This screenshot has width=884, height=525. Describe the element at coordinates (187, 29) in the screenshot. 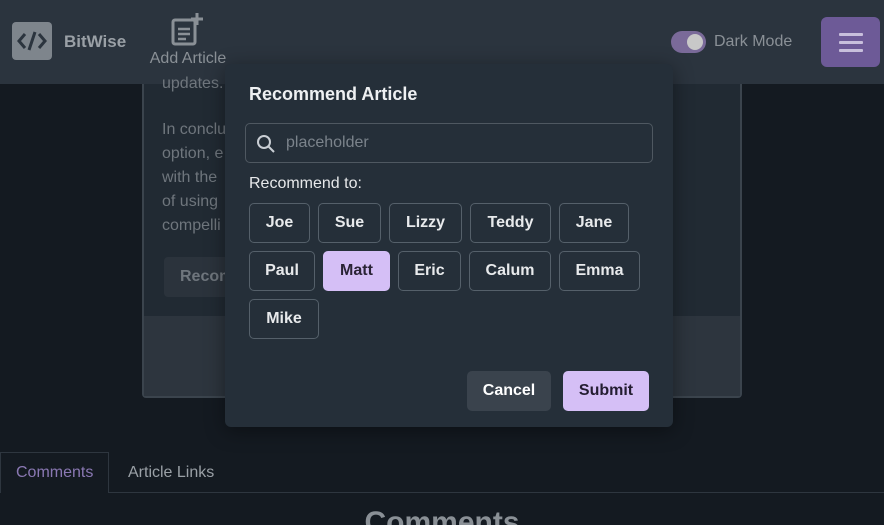

I see `add-document-icon` at that location.